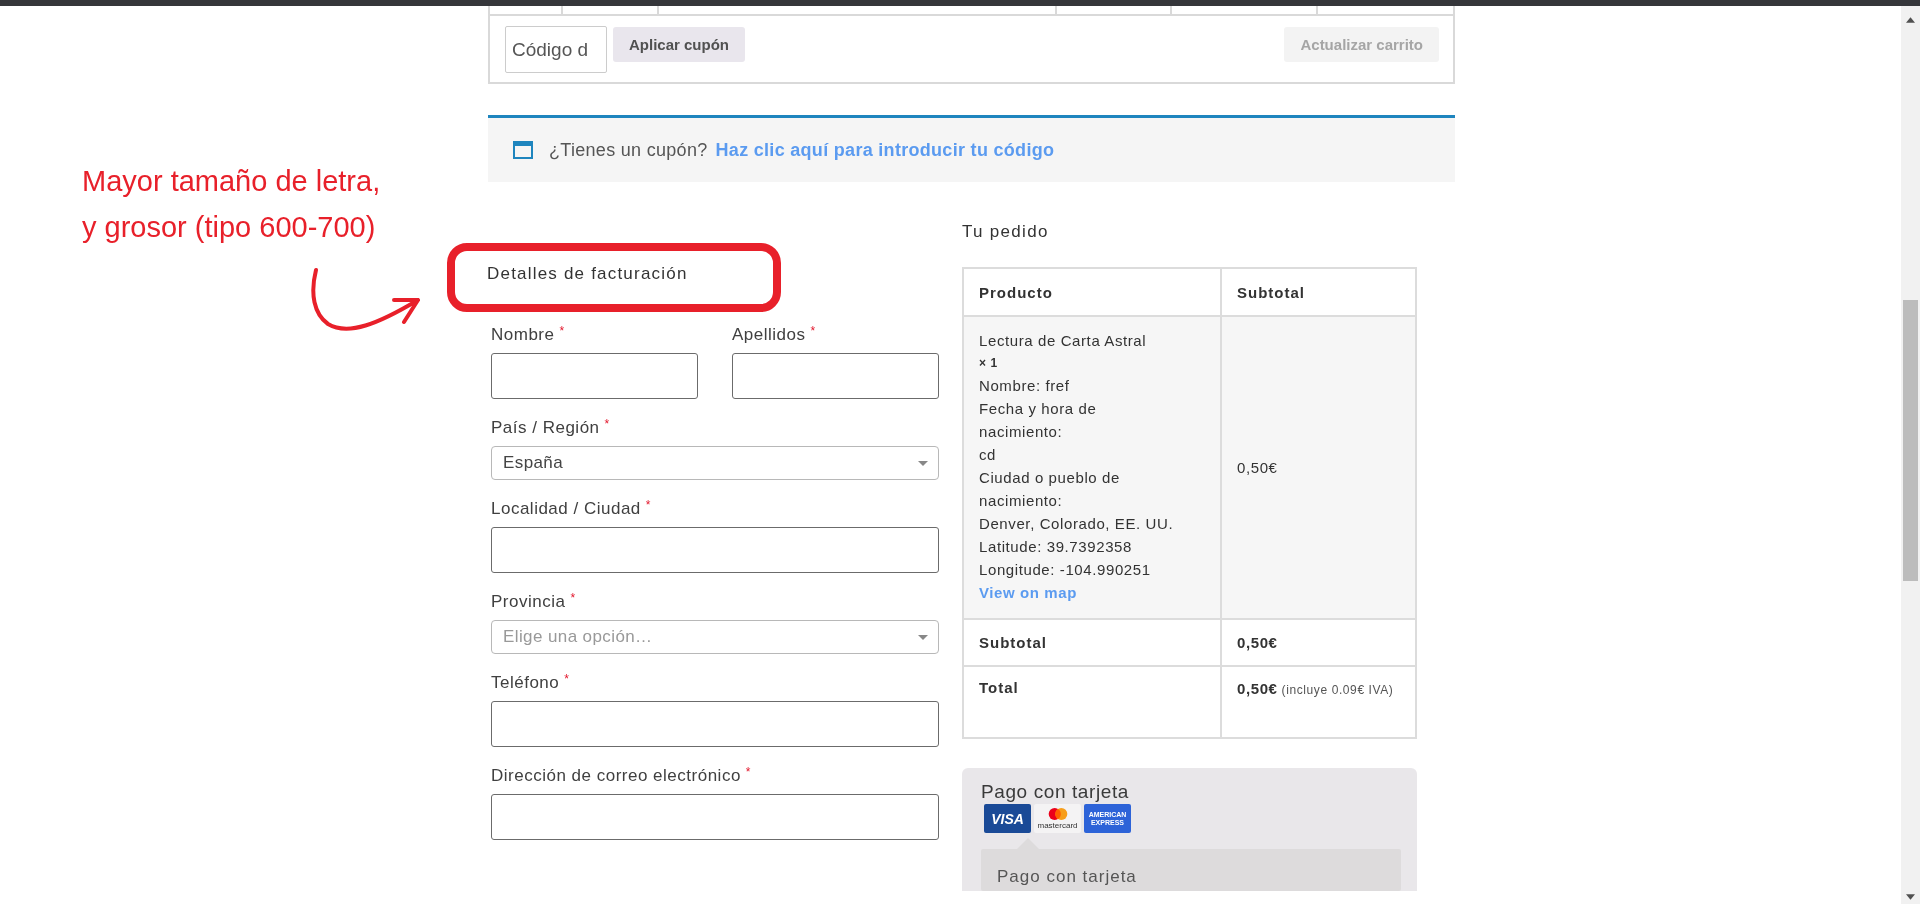 This screenshot has height=904, width=1920. Describe the element at coordinates (1006, 232) in the screenshot. I see `section-heading: Tu pedido` at that location.